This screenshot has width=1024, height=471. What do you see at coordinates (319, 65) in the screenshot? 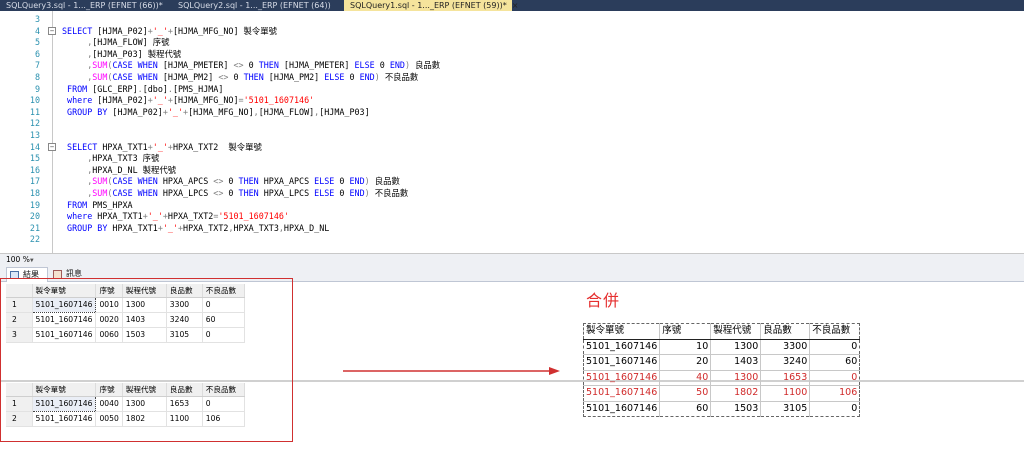
I see `code-token: [HJMA_PMETER]` at bounding box center [319, 65].